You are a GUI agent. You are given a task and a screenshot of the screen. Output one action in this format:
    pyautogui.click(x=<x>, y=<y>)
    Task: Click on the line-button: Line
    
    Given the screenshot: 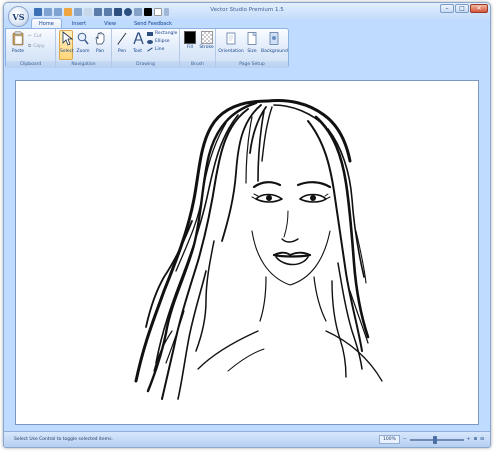 What is the action you would take?
    pyautogui.click(x=155, y=49)
    